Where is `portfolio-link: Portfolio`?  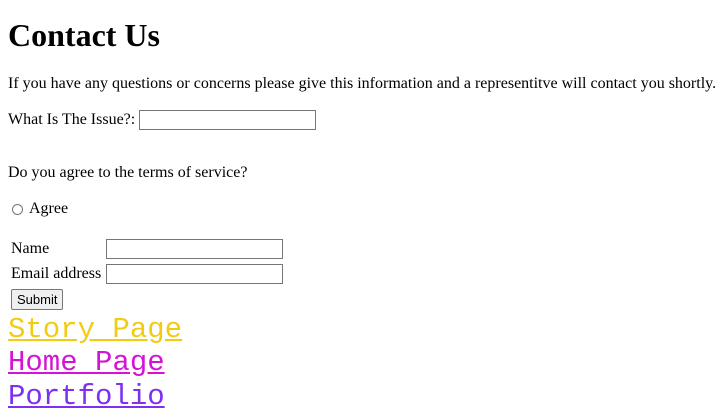 portfolio-link: Portfolio is located at coordinates (86, 397).